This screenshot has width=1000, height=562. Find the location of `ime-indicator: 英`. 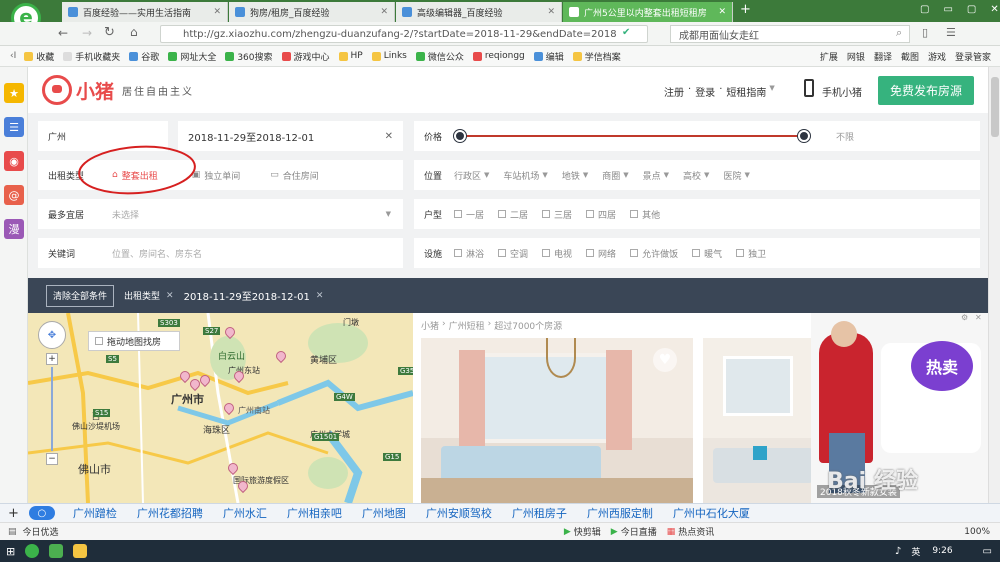

ime-indicator: 英 is located at coordinates (915, 551).